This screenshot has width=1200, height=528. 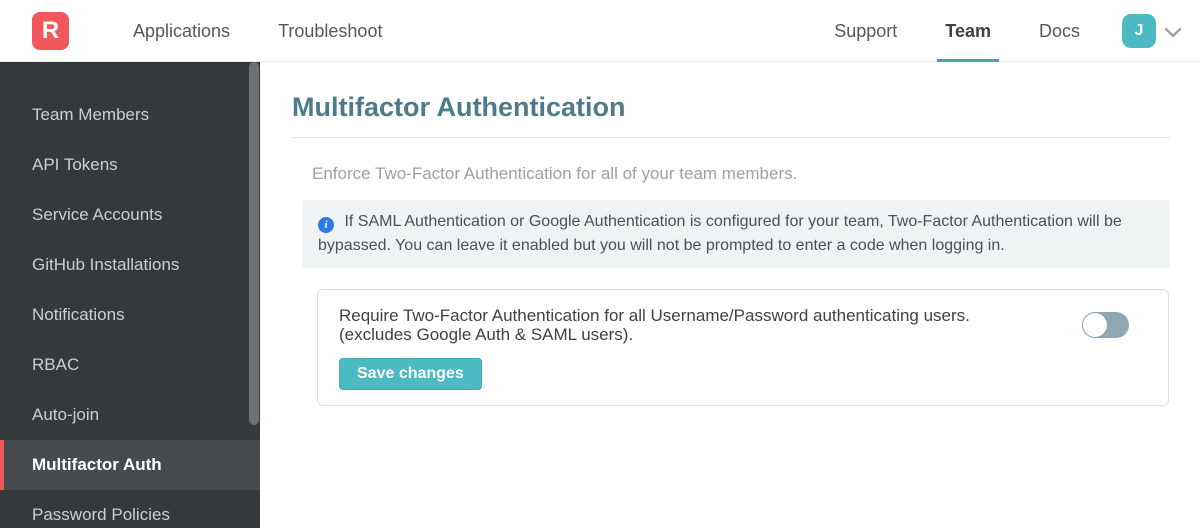 What do you see at coordinates (130, 115) in the screenshot?
I see `sidebar-item-team-members: Team Members` at bounding box center [130, 115].